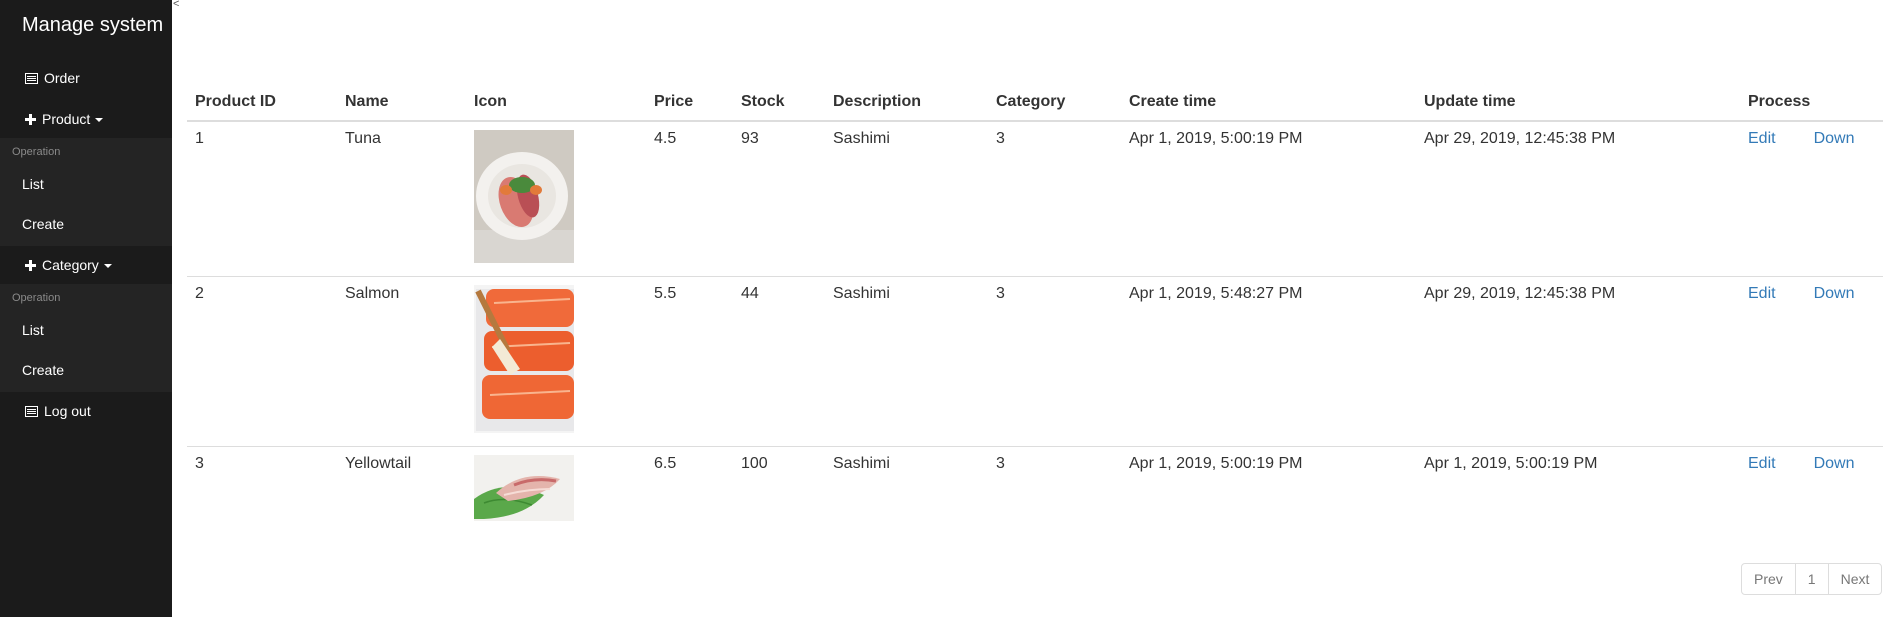  Describe the element at coordinates (86, 184) in the screenshot. I see `product-submenu-list: List` at that location.